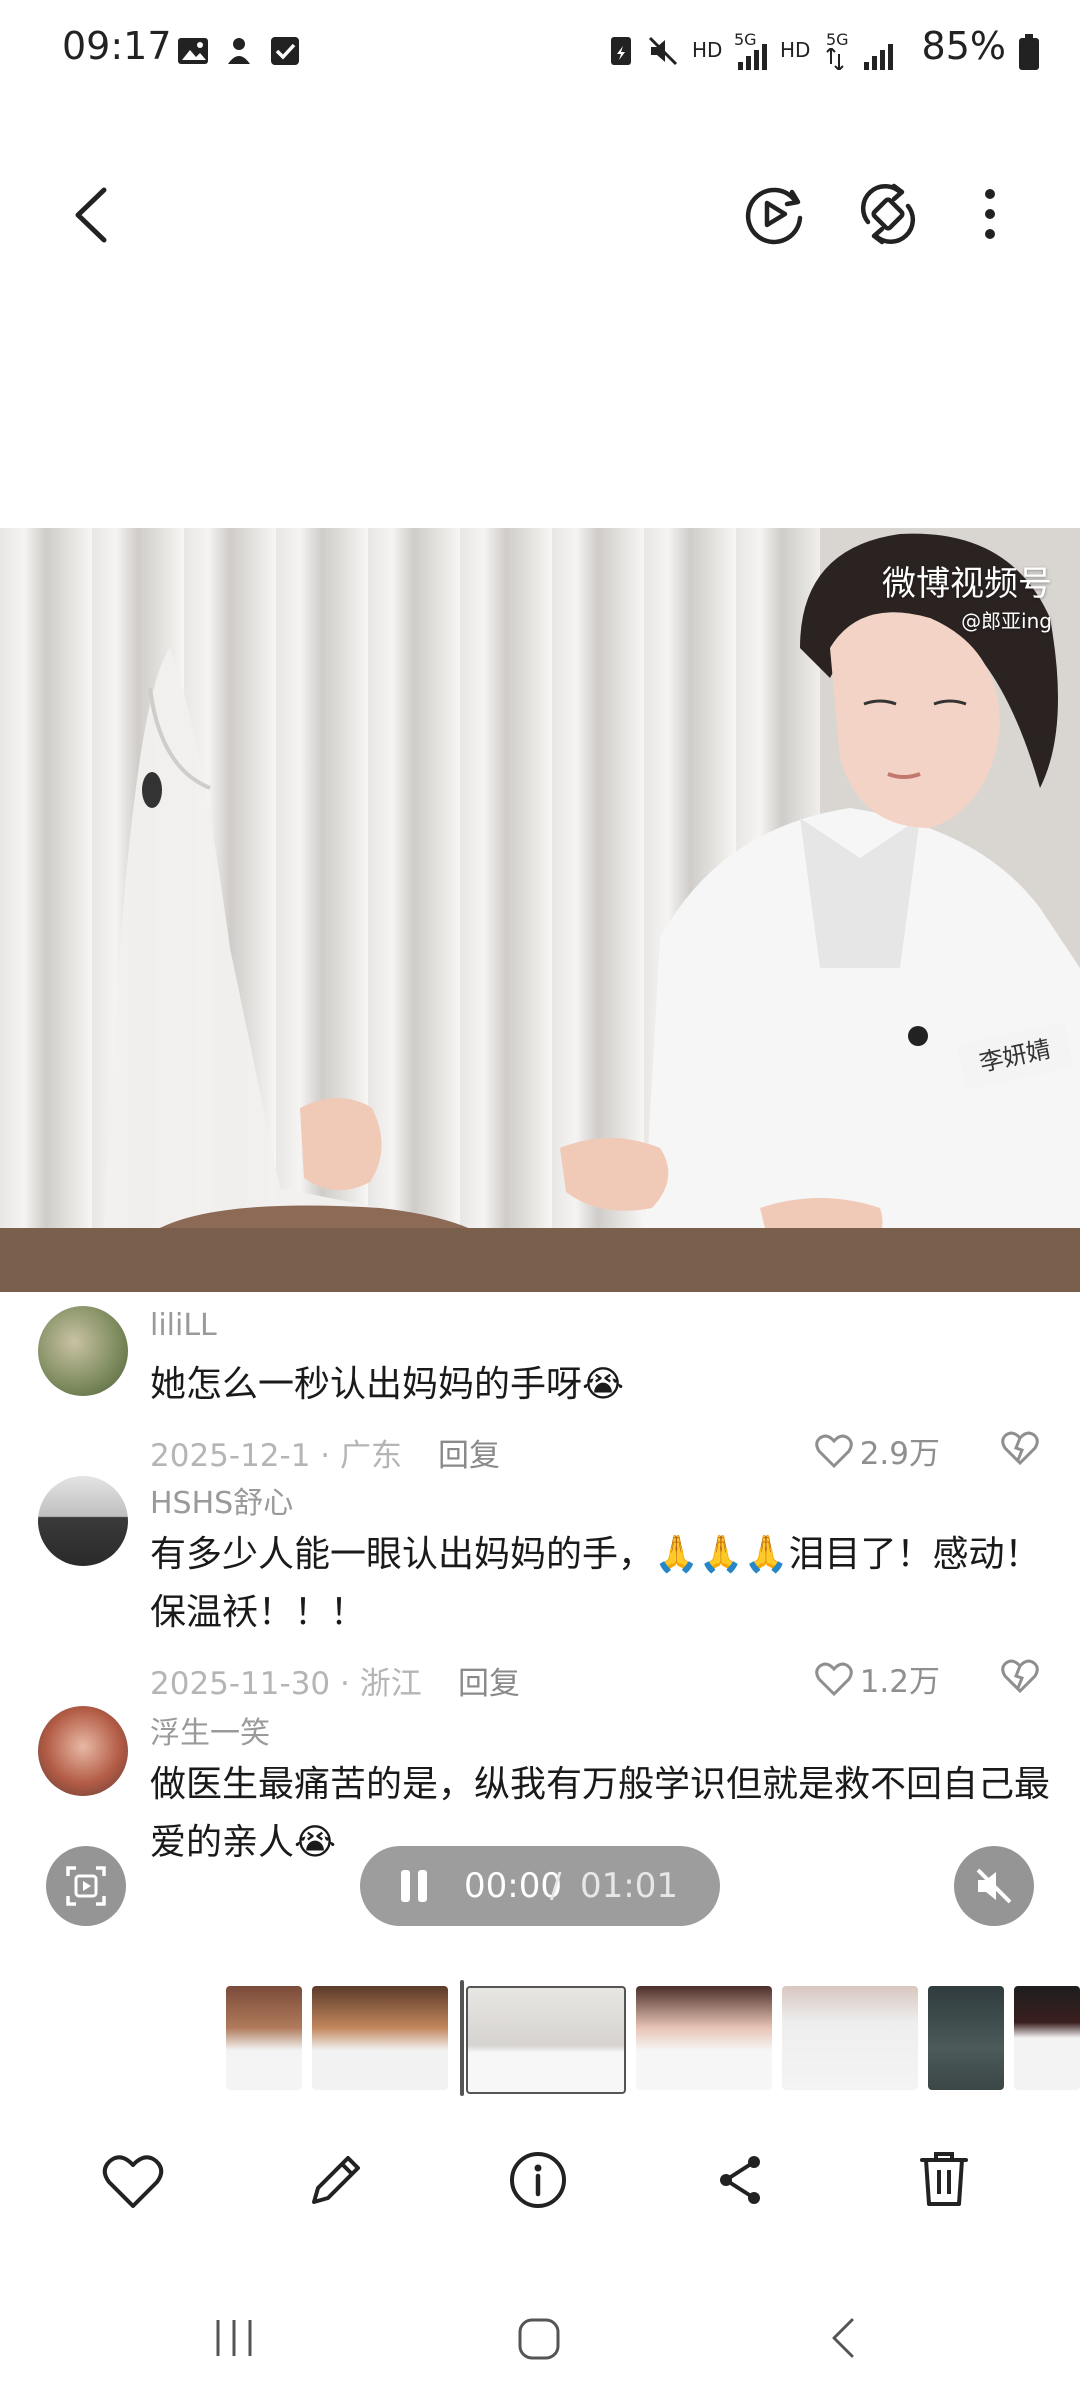 This screenshot has height=2400, width=1080. I want to click on action-bar, so click(540, 2190).